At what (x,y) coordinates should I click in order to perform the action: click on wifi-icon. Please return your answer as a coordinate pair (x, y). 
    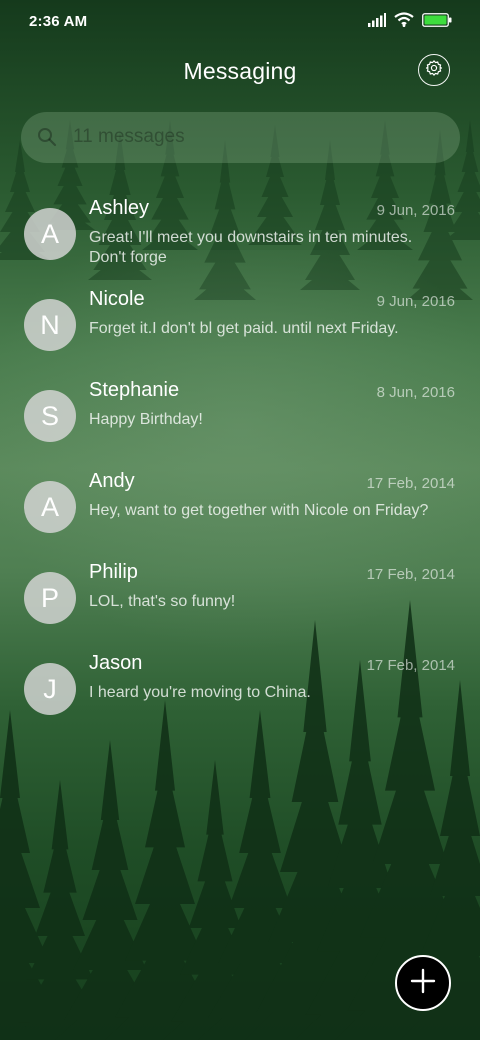
    Looking at the image, I should click on (404, 22).